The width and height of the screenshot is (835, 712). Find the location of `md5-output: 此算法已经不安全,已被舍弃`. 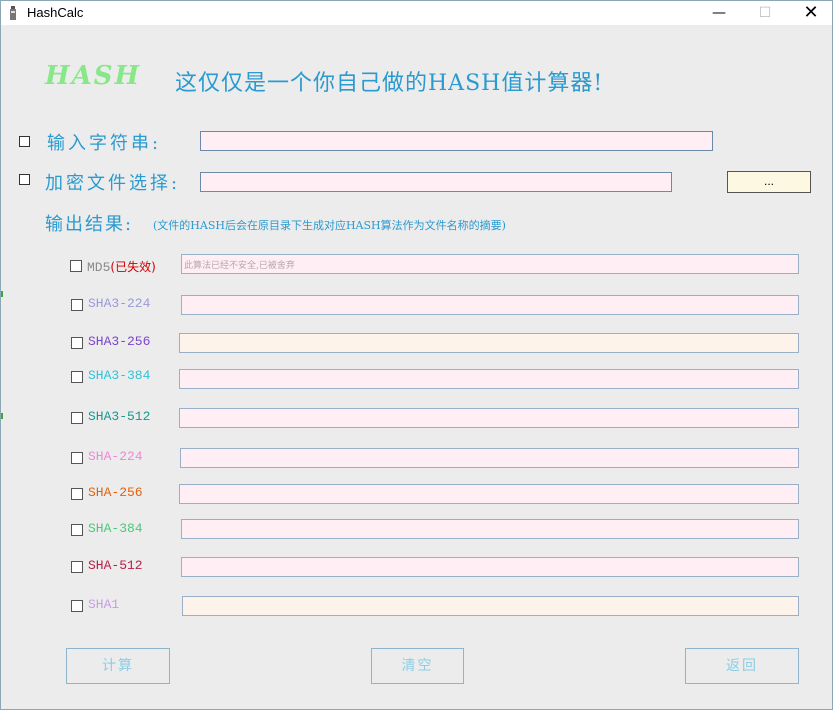

md5-output: 此算法已经不安全,已被舍弃 is located at coordinates (490, 264).